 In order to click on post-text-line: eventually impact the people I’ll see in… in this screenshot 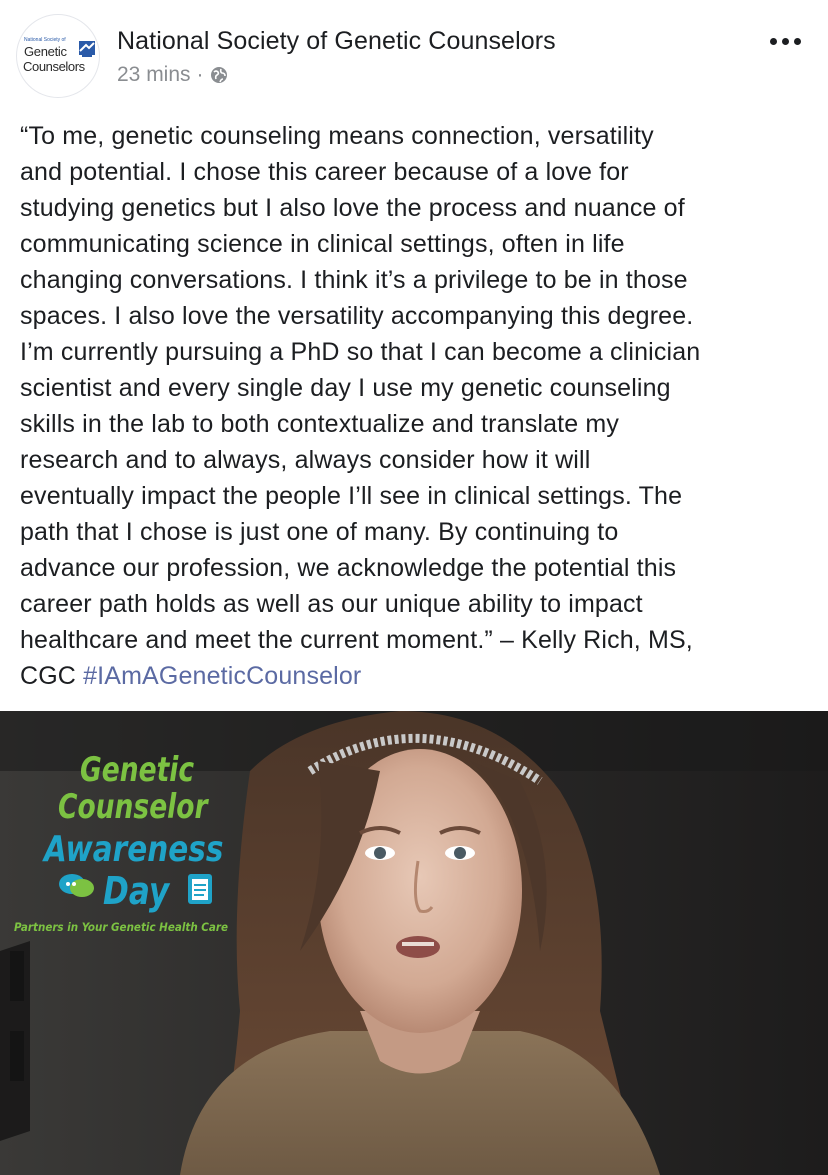, I will do `click(351, 496)`.